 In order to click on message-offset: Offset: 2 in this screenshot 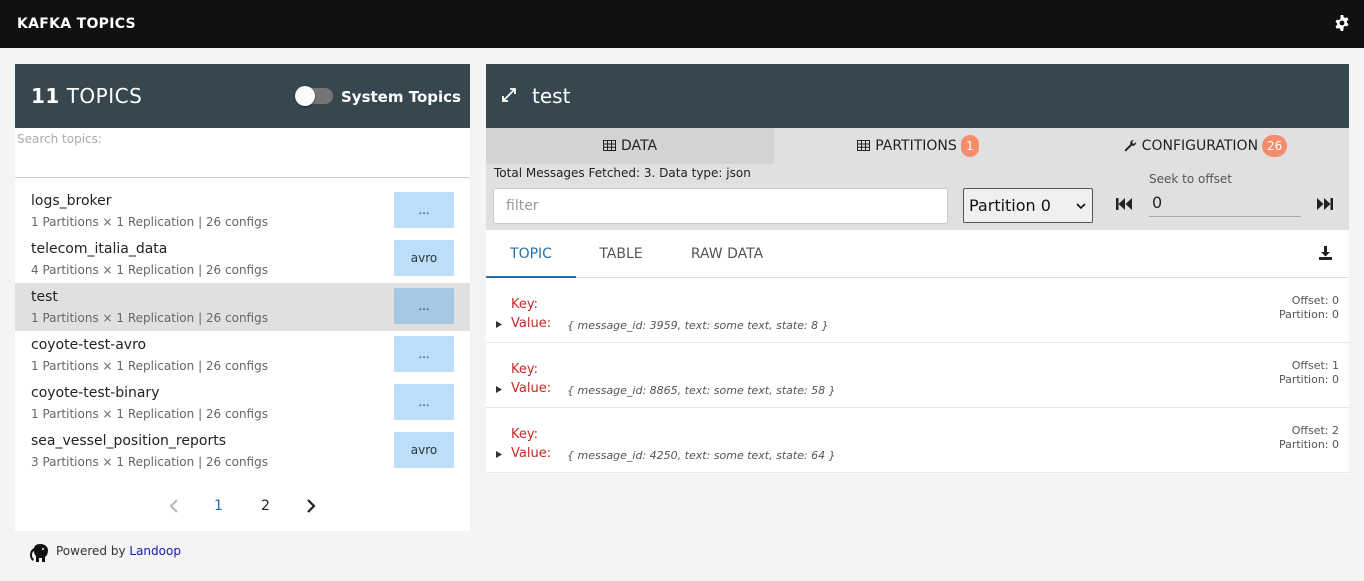, I will do `click(1315, 430)`.